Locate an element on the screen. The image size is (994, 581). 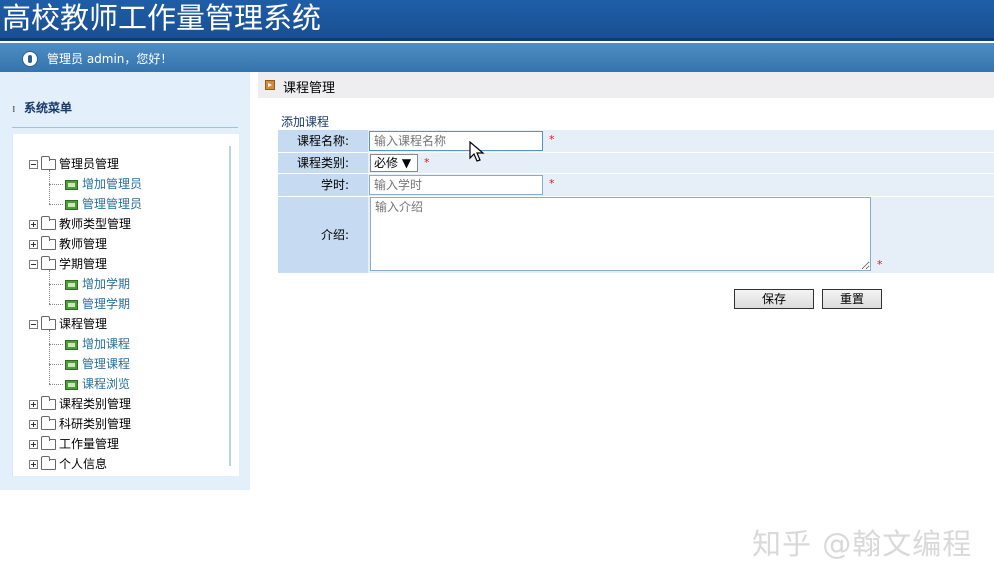
user-greeting: 管理员 admin，您好！ is located at coordinates (110, 59).